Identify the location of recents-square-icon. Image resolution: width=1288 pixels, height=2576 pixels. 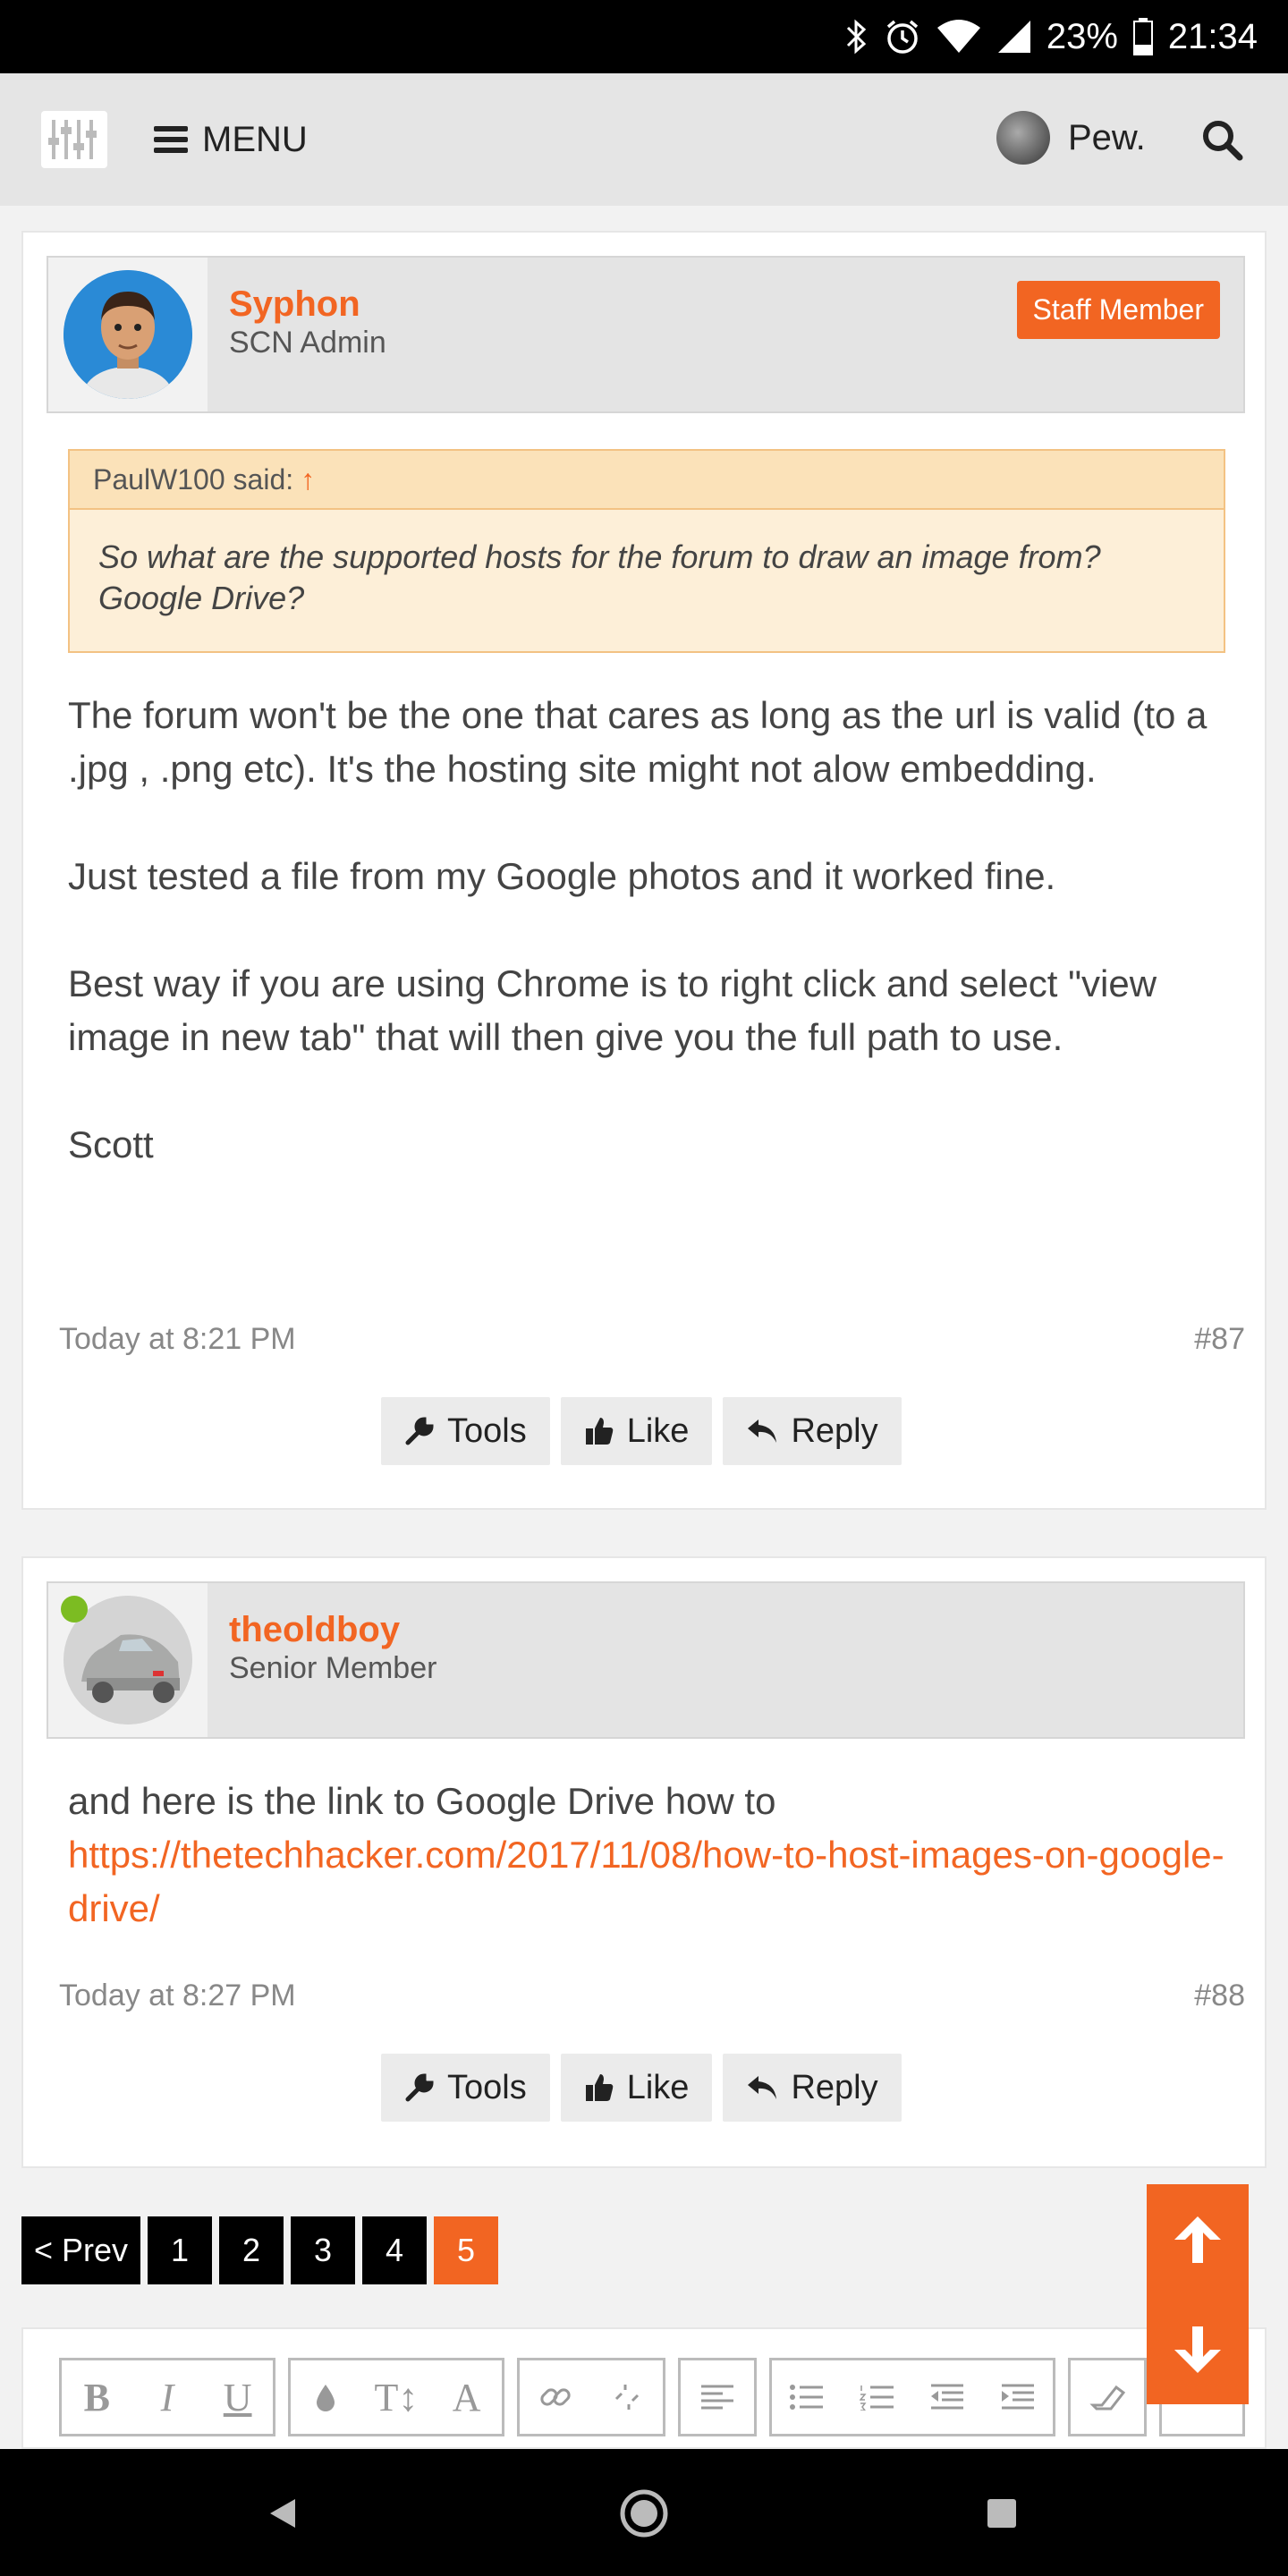
(1001, 2513).